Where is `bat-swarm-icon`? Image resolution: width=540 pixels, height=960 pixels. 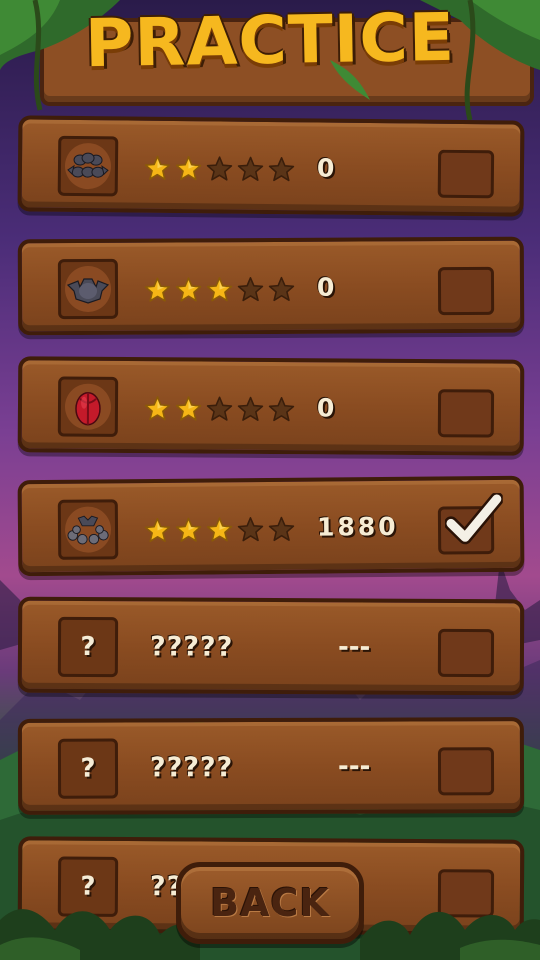
bat-swarm-icon is located at coordinates (88, 166).